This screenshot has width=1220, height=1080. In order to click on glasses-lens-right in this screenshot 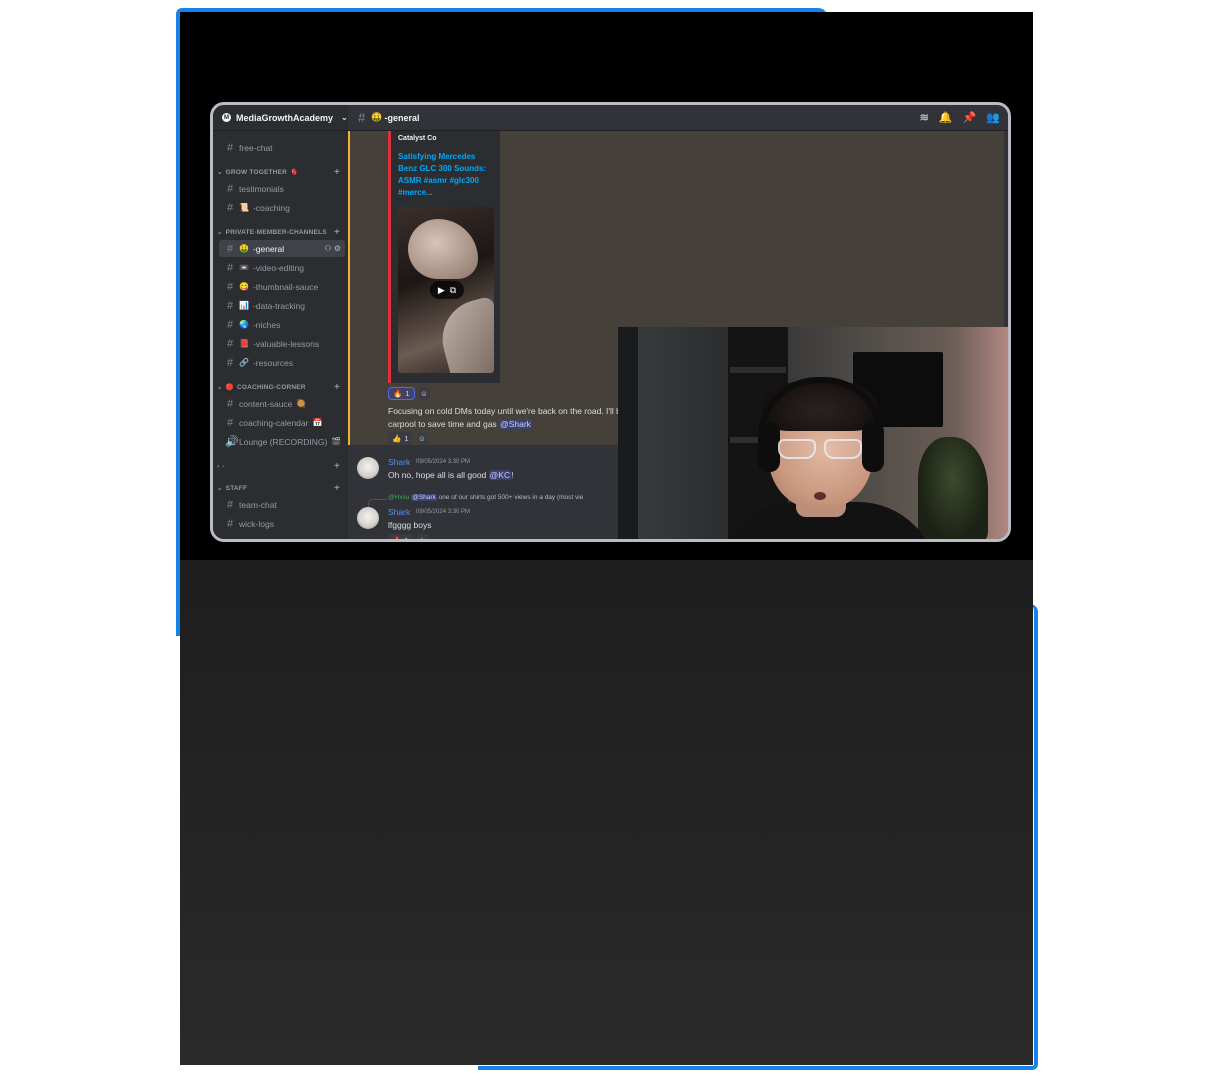, I will do `click(843, 449)`.